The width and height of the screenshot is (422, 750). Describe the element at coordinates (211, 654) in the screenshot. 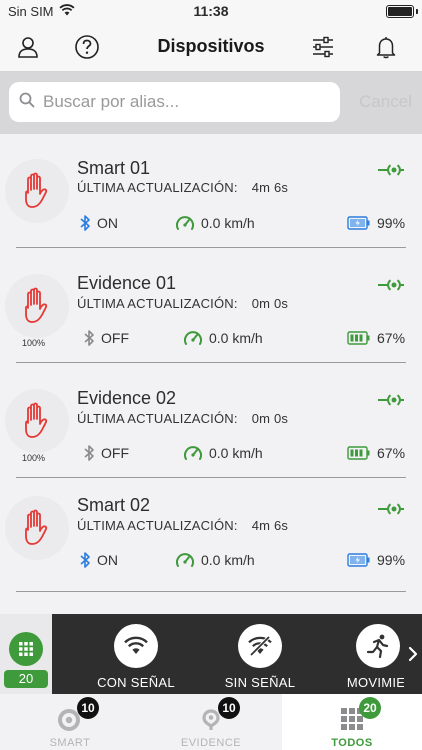

I see `status-filter-bar: 20 CON SEÑAL SIN SEÑAL MOVIMIEI` at that location.